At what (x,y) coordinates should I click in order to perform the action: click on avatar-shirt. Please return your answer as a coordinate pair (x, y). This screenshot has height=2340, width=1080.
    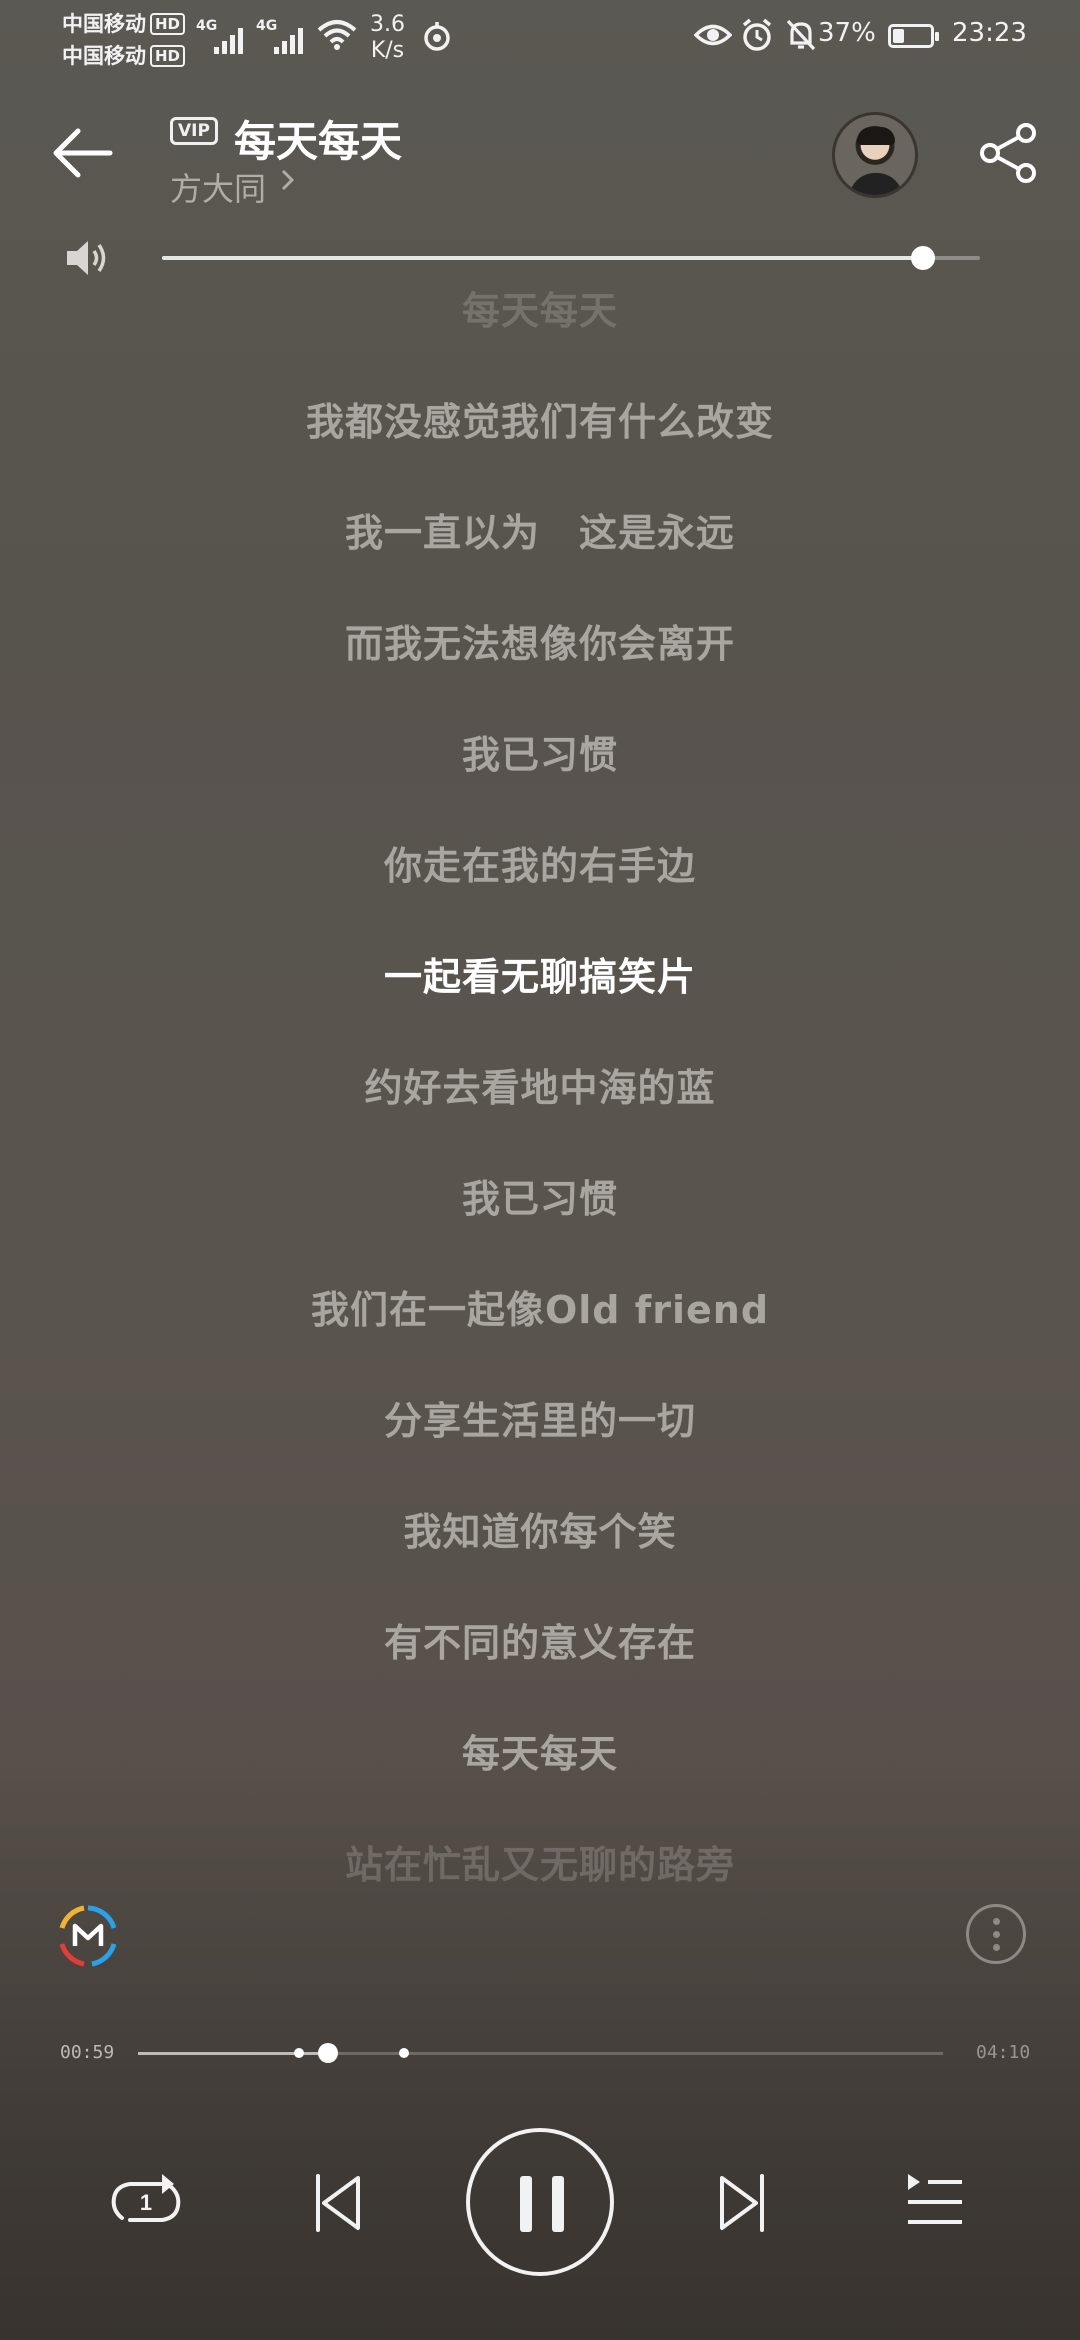
    Looking at the image, I should click on (876, 184).